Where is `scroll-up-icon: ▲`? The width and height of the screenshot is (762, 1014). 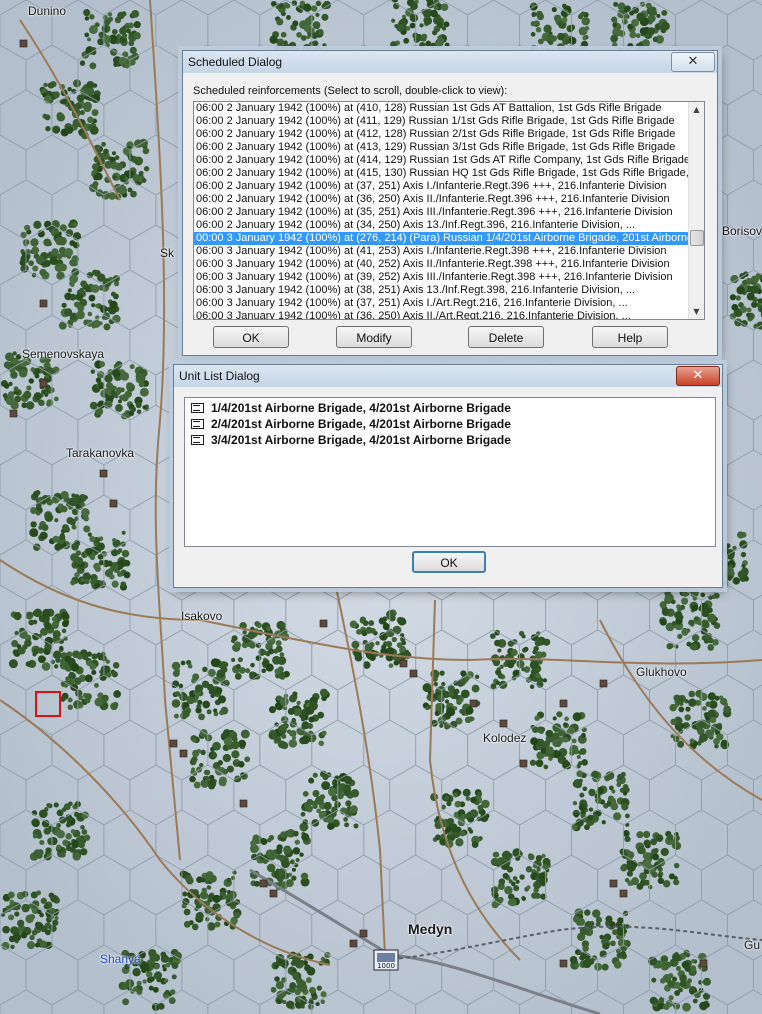 scroll-up-icon: ▲ is located at coordinates (696, 109).